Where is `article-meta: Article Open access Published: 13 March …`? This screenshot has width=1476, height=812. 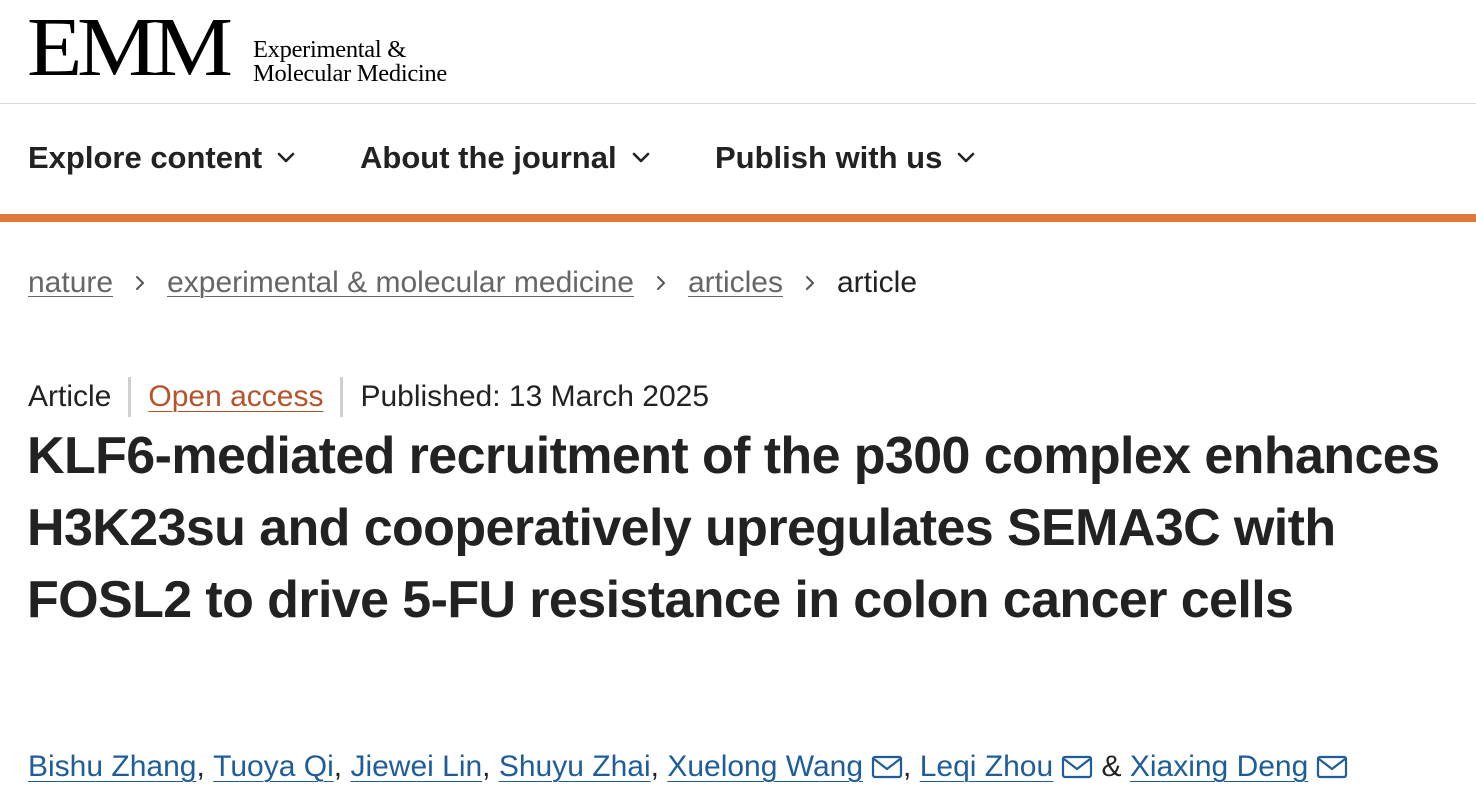 article-meta: Article Open access Published: 13 March … is located at coordinates (368, 397).